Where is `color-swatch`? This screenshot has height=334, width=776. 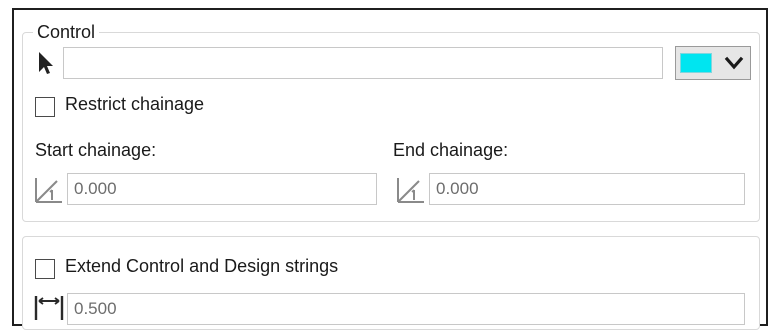 color-swatch is located at coordinates (696, 63).